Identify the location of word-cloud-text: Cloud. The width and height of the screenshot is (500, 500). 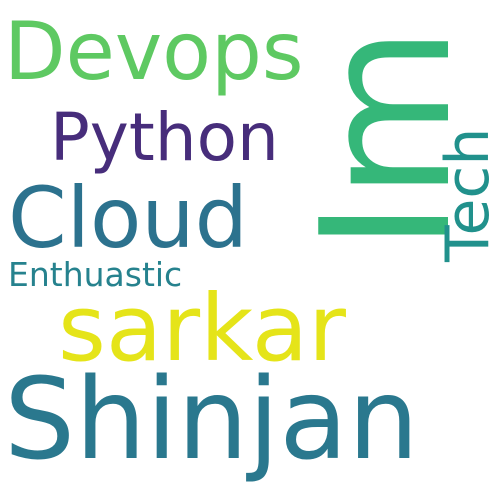
(128, 218).